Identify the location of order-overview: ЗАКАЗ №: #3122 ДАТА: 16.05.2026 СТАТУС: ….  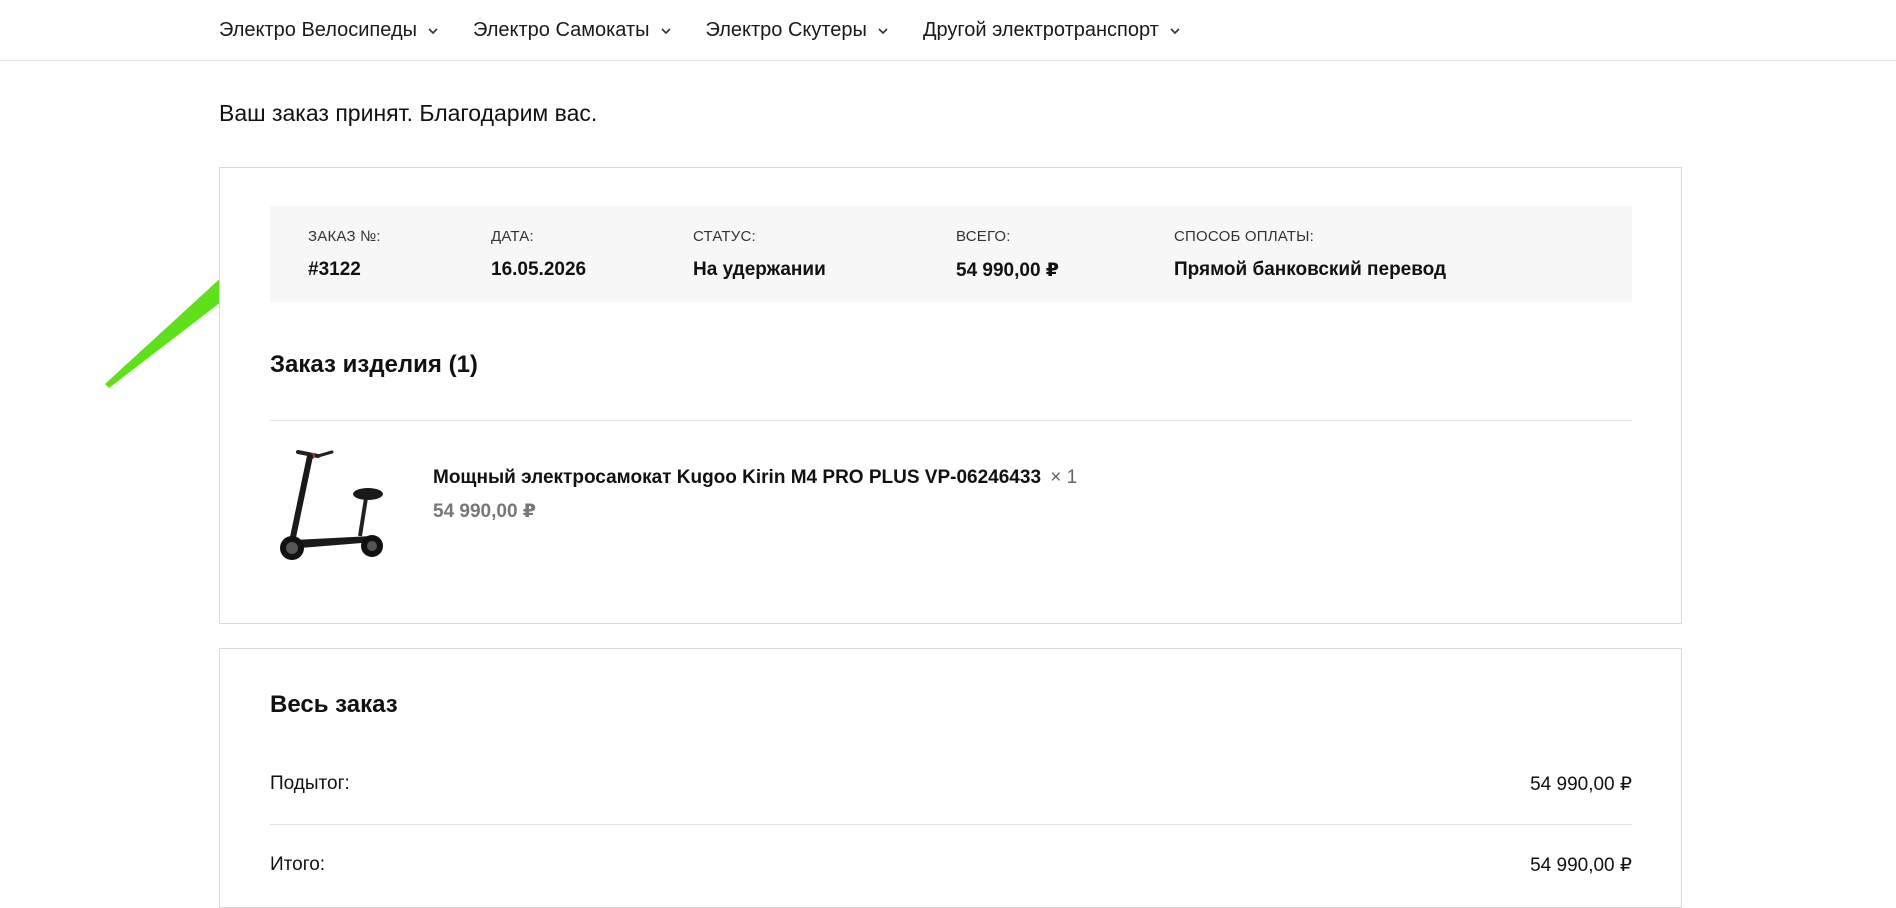
(951, 254).